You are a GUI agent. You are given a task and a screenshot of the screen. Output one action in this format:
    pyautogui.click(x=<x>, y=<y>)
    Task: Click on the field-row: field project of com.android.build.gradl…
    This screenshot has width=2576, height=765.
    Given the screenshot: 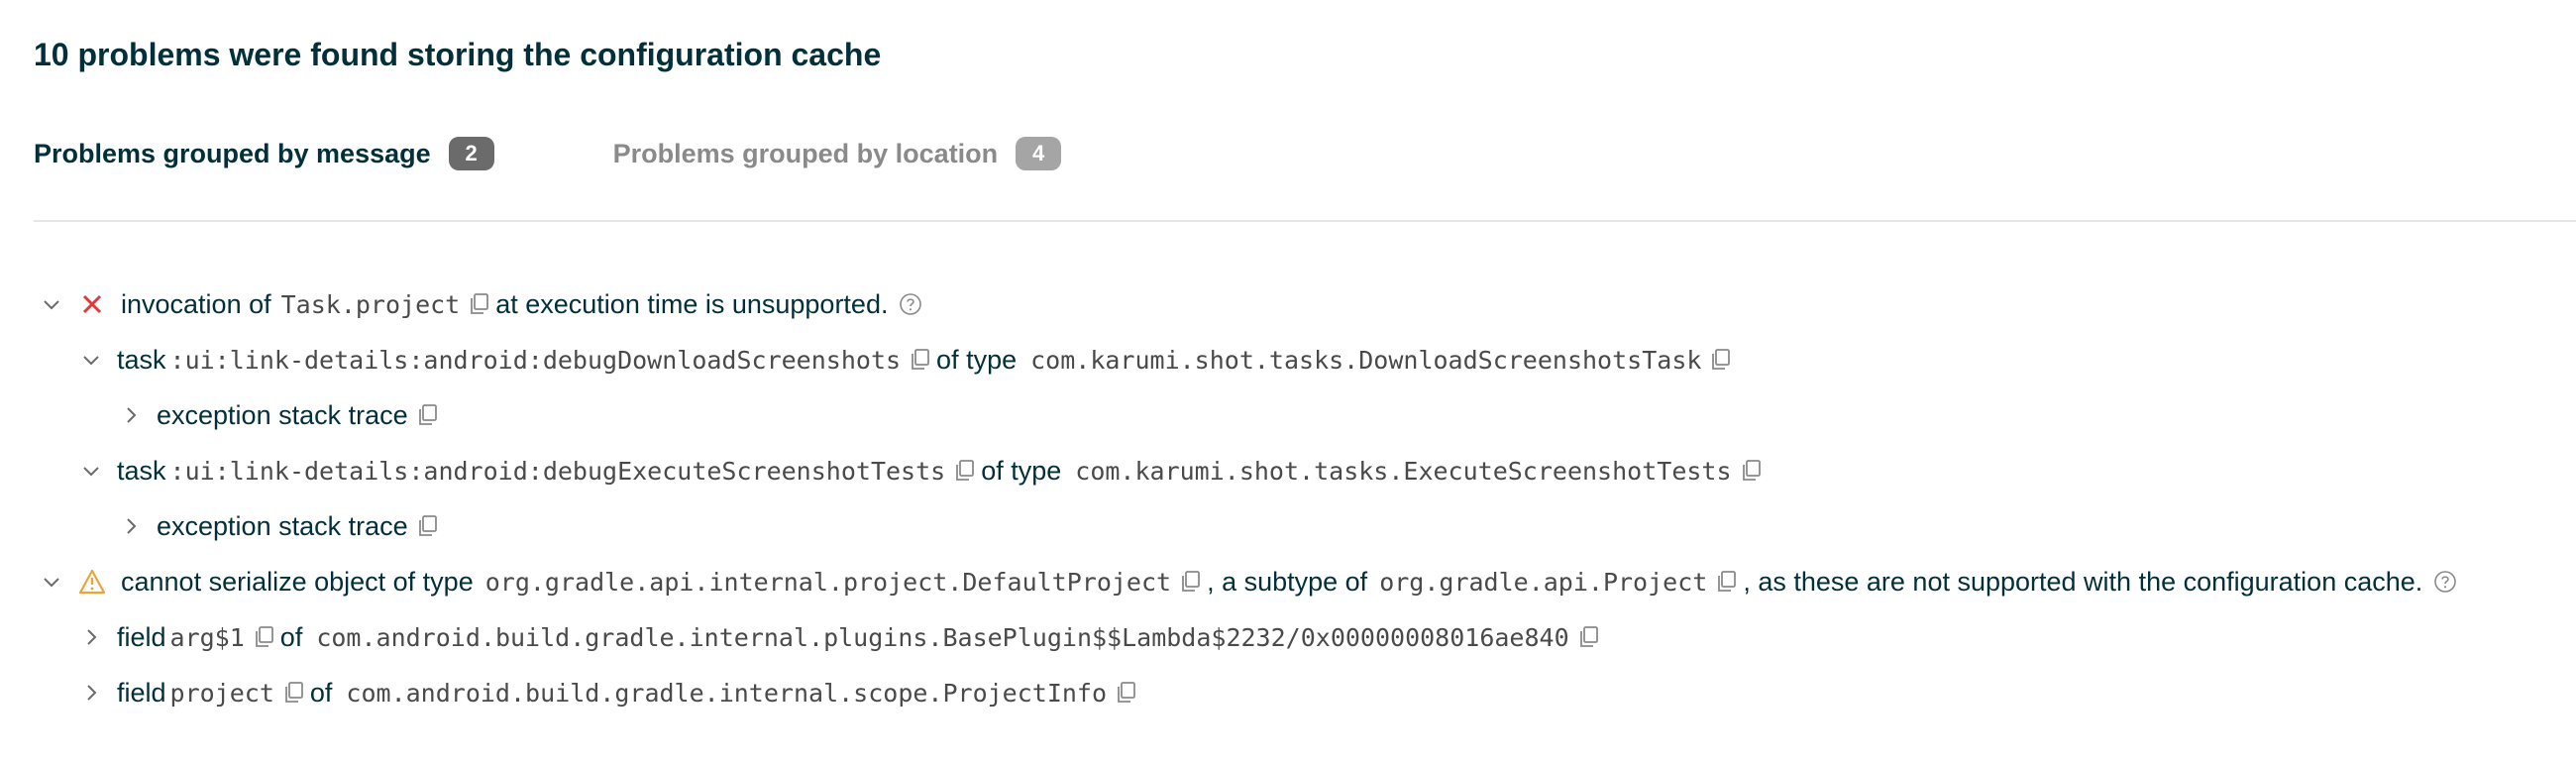 What is the action you would take?
    pyautogui.click(x=609, y=692)
    